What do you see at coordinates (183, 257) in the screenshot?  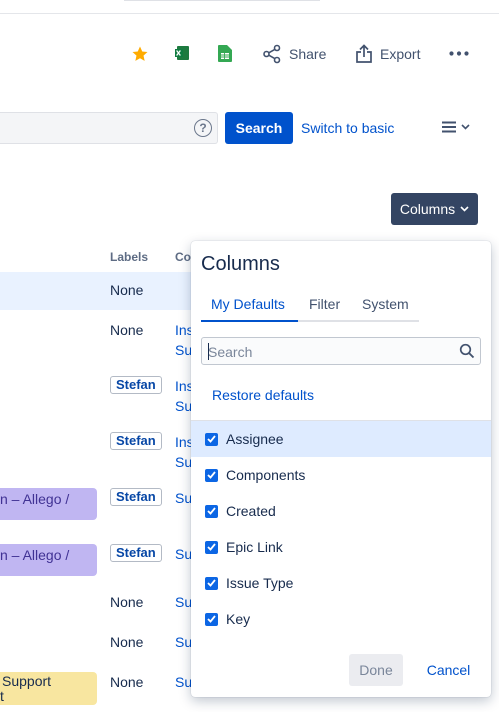 I see `column-header-components: Co` at bounding box center [183, 257].